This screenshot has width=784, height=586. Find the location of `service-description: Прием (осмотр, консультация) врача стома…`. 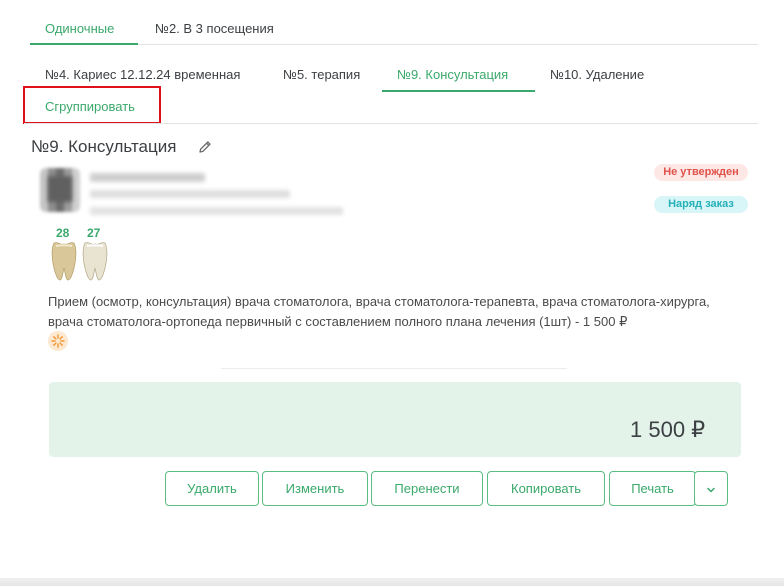

service-description: Прием (осмотр, консультация) врача стома… is located at coordinates (379, 311).